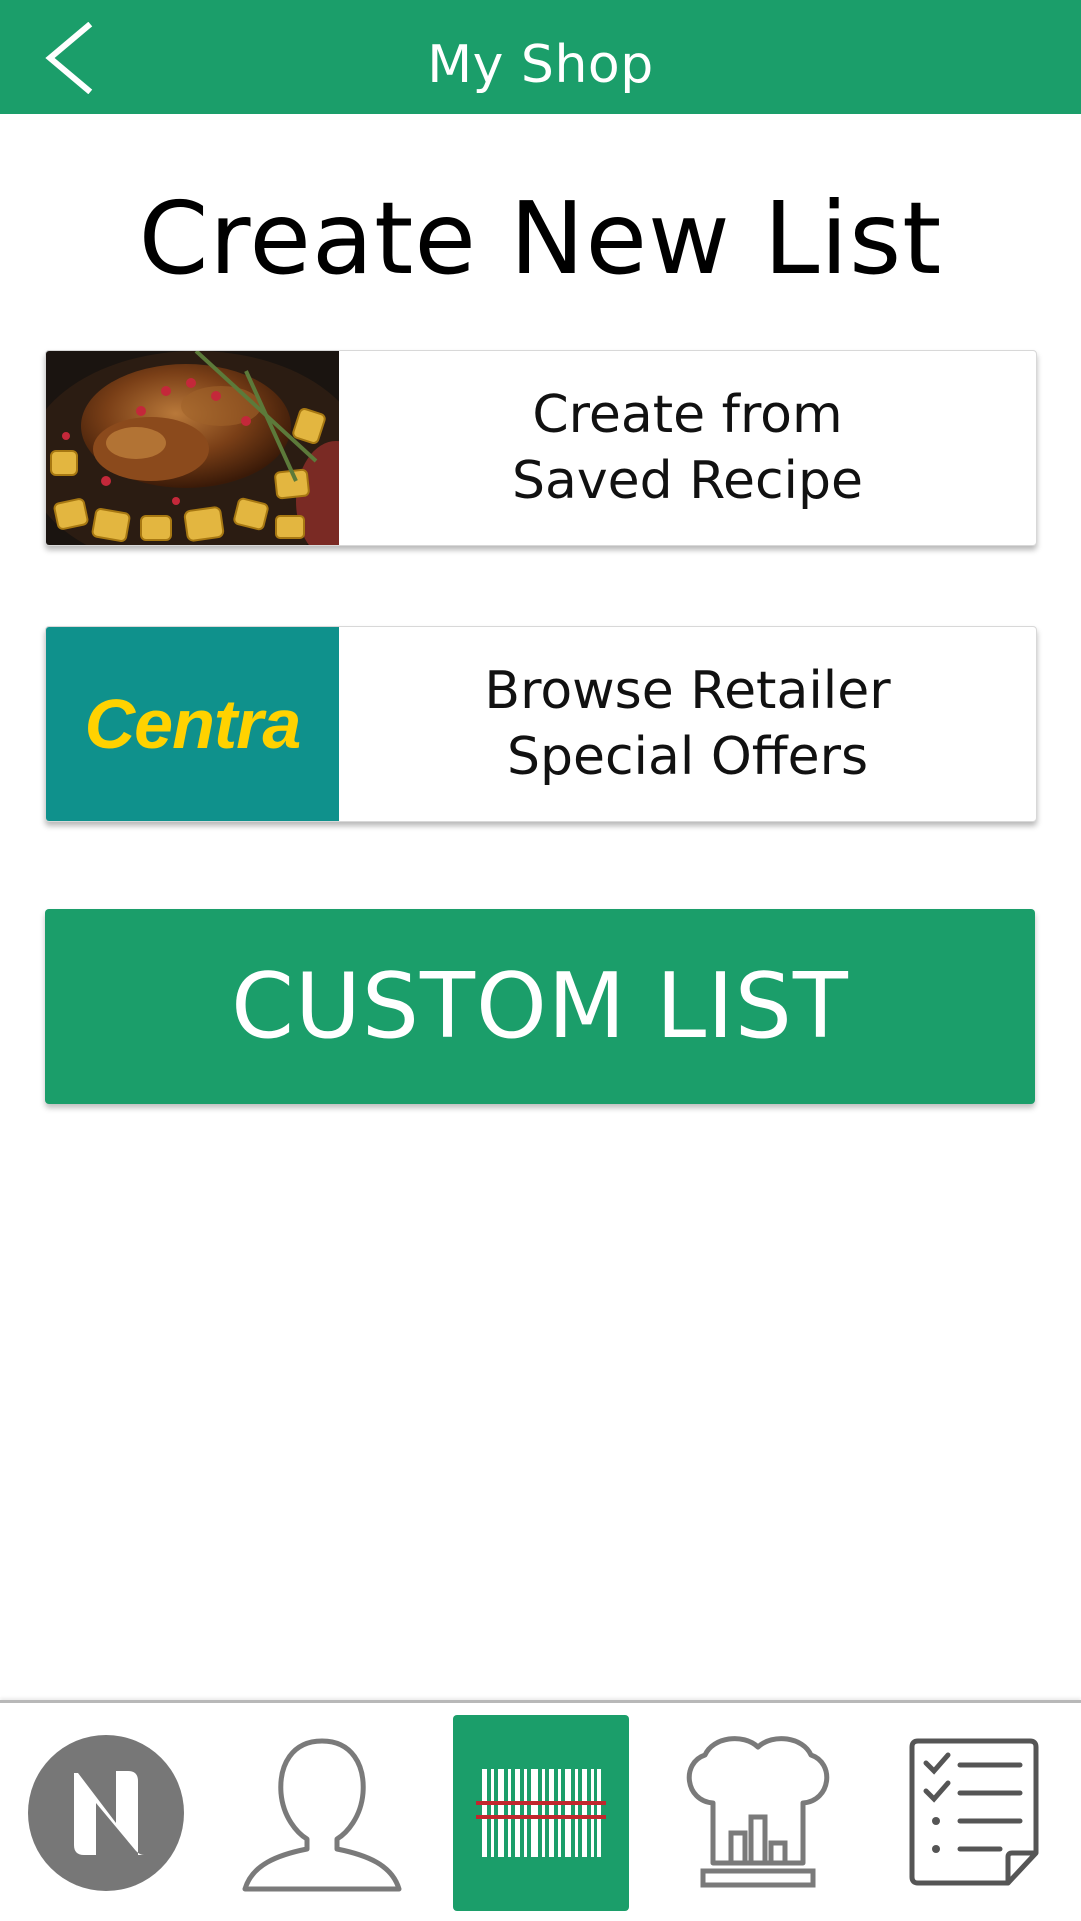 This screenshot has height=1921, width=1081. Describe the element at coordinates (687, 415) in the screenshot. I see `option-label-line1: Create from` at that location.